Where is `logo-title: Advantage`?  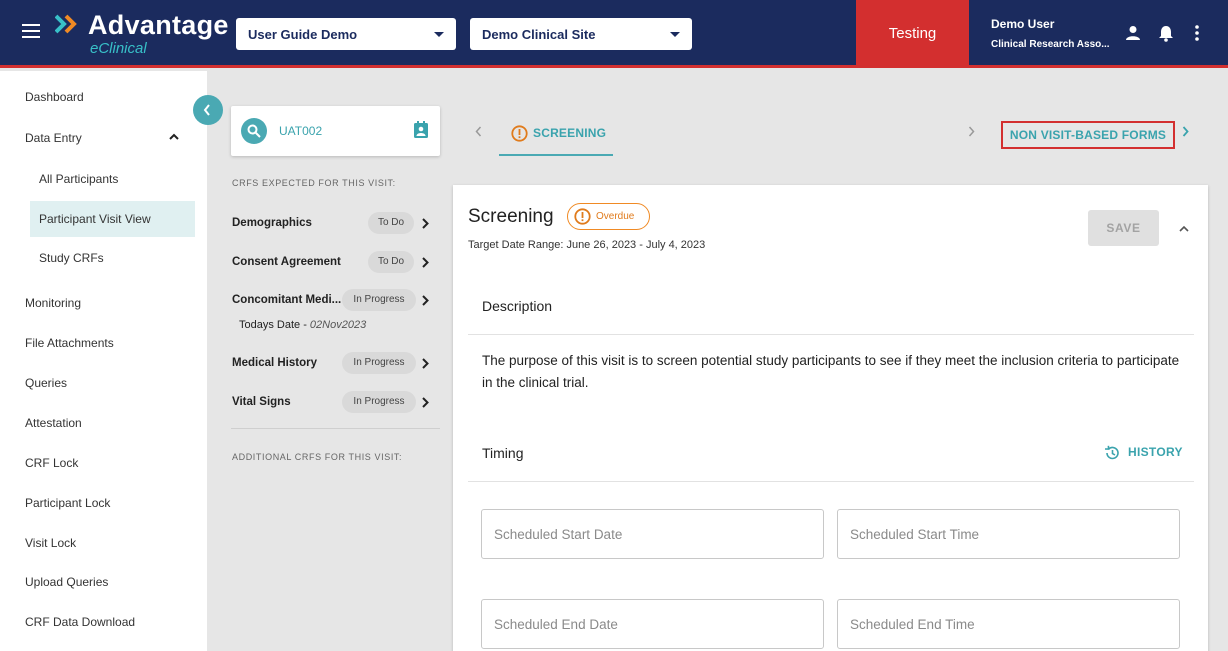 logo-title: Advantage is located at coordinates (158, 25).